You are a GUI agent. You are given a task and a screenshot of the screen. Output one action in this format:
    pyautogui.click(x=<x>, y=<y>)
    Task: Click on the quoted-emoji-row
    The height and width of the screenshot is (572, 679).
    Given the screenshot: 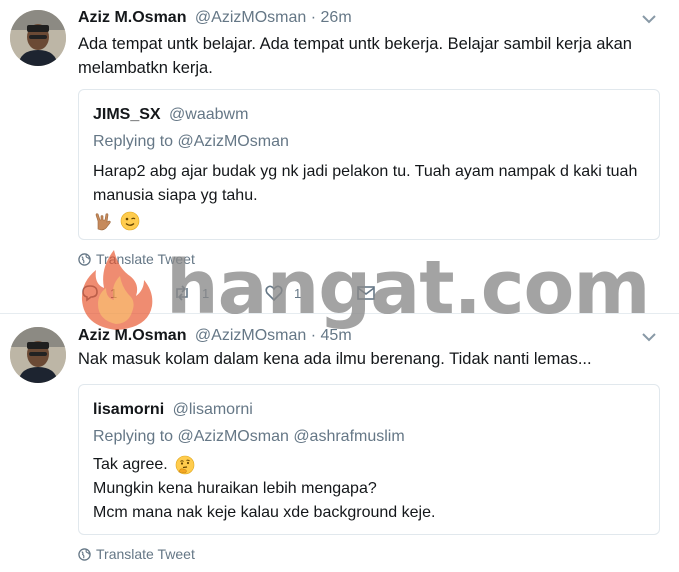 What is the action you would take?
    pyautogui.click(x=370, y=221)
    